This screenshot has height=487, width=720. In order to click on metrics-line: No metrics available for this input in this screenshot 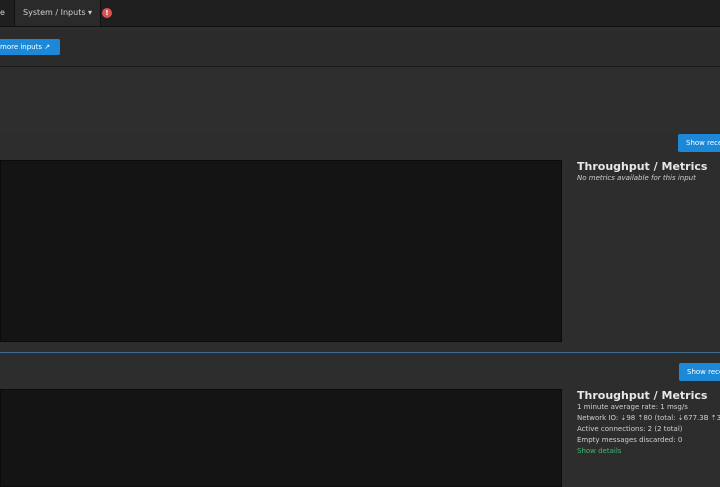, I will do `click(636, 178)`.